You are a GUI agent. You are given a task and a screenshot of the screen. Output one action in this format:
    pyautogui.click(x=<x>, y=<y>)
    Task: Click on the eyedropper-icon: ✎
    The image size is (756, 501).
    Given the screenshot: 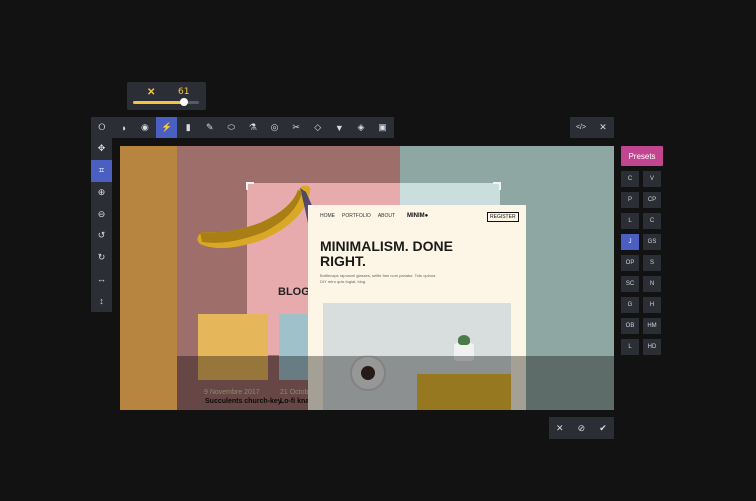 What is the action you would take?
    pyautogui.click(x=210, y=127)
    